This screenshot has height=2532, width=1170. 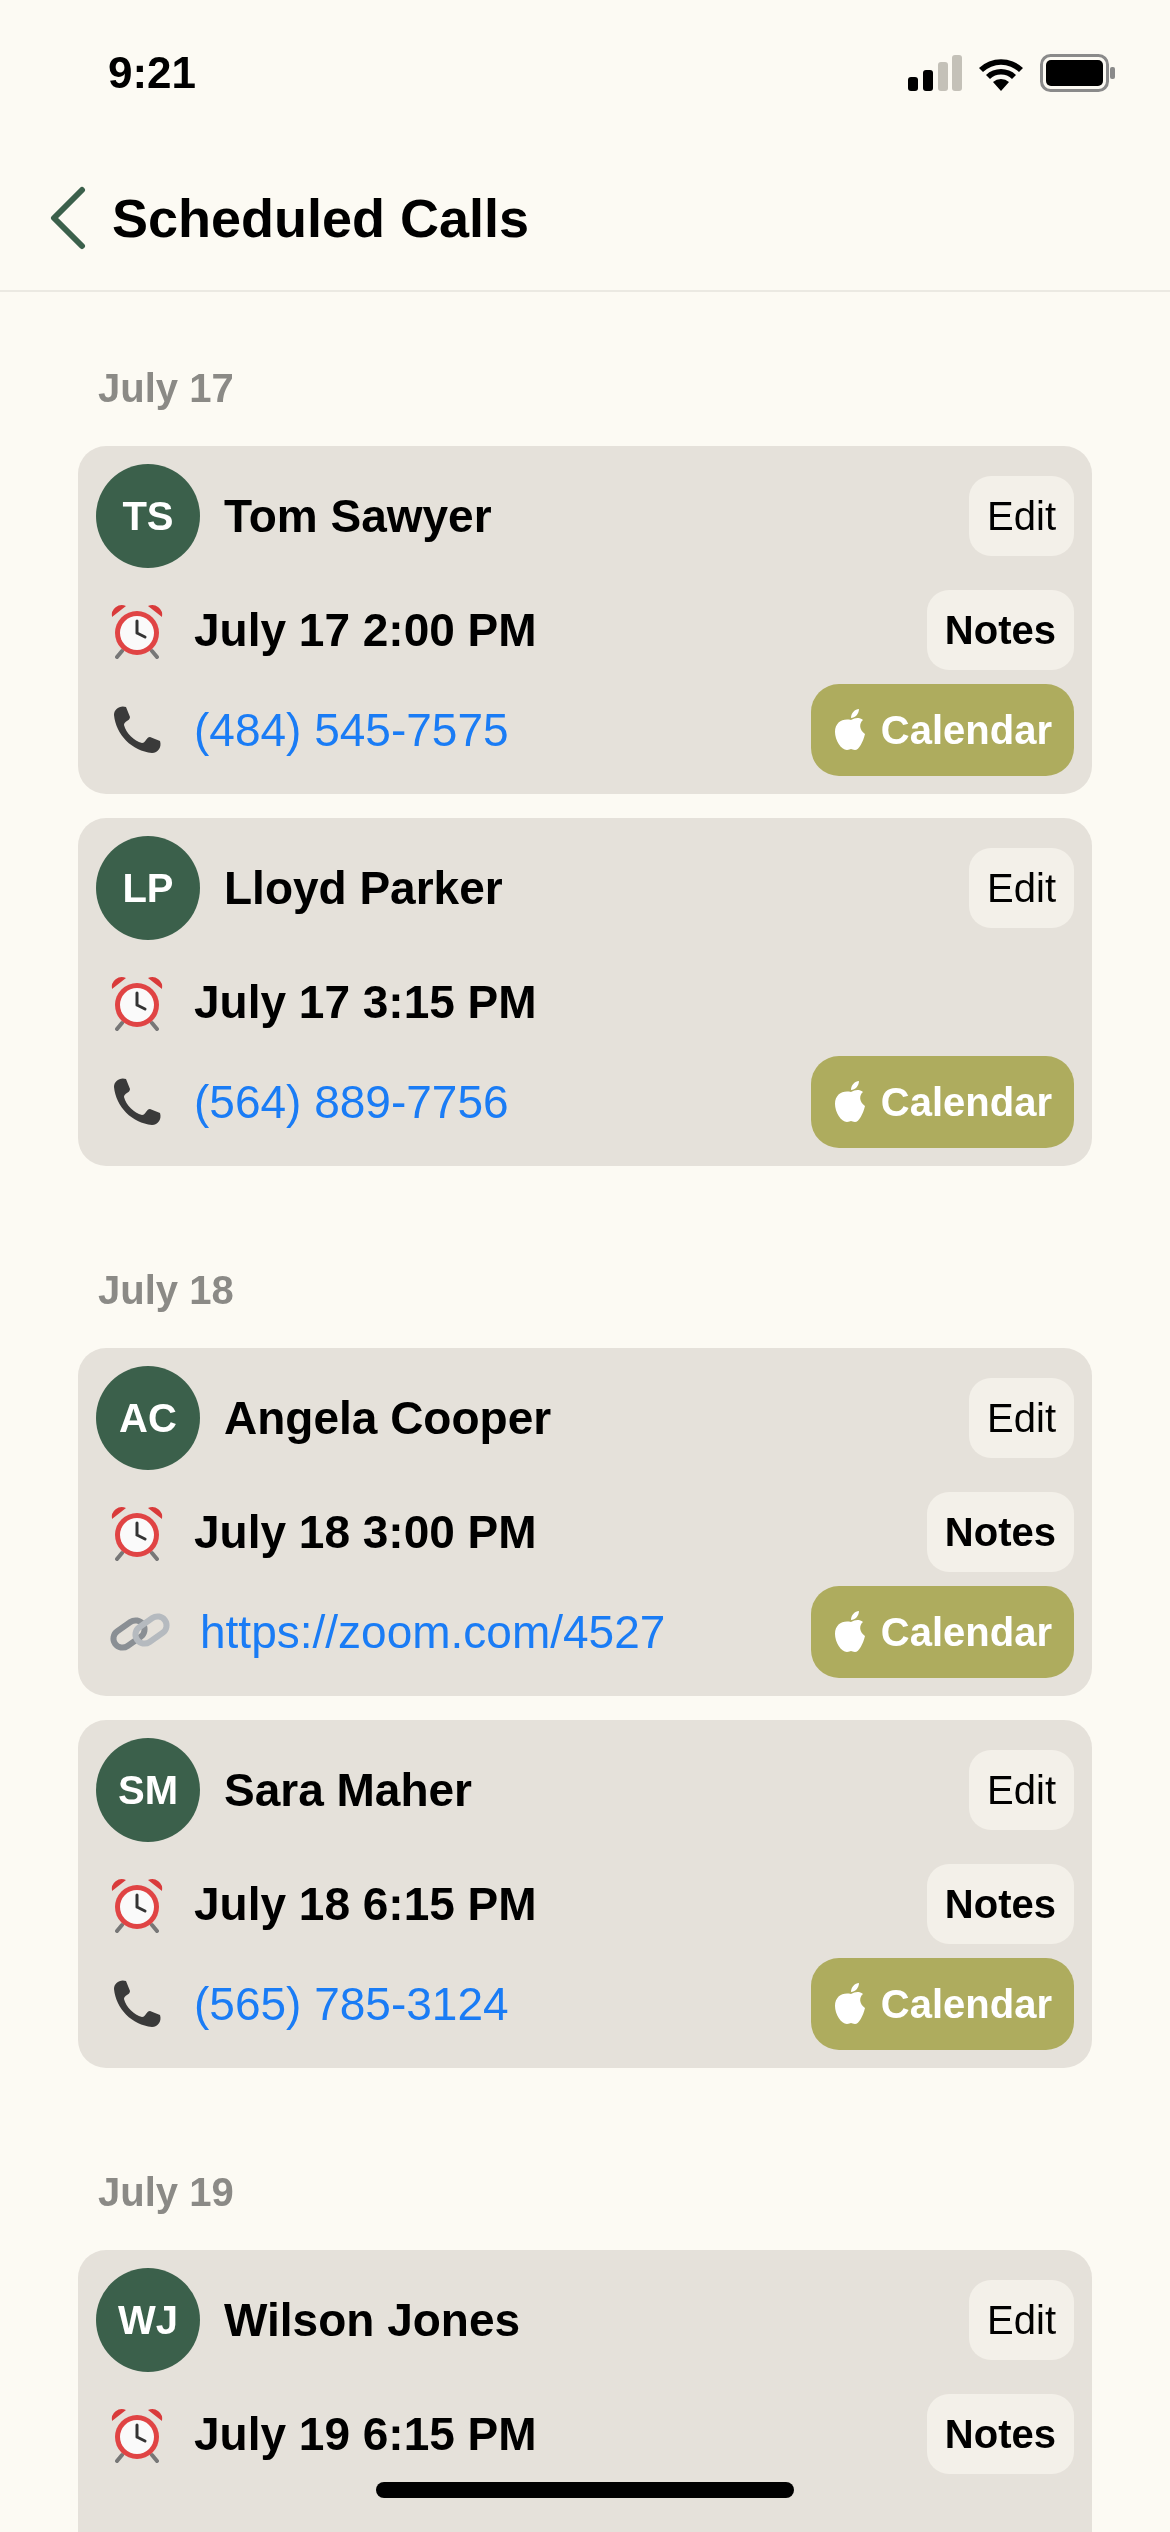 What do you see at coordinates (321, 218) in the screenshot?
I see `page-title: Scheduled Calls` at bounding box center [321, 218].